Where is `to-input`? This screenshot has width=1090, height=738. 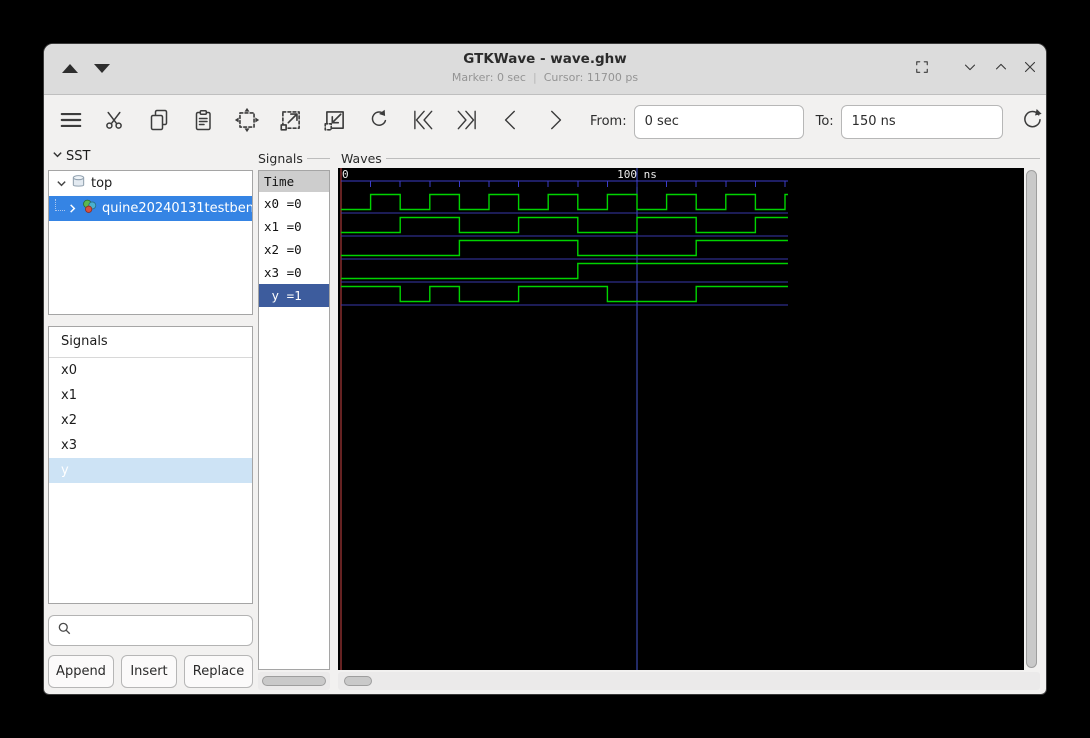 to-input is located at coordinates (921, 121).